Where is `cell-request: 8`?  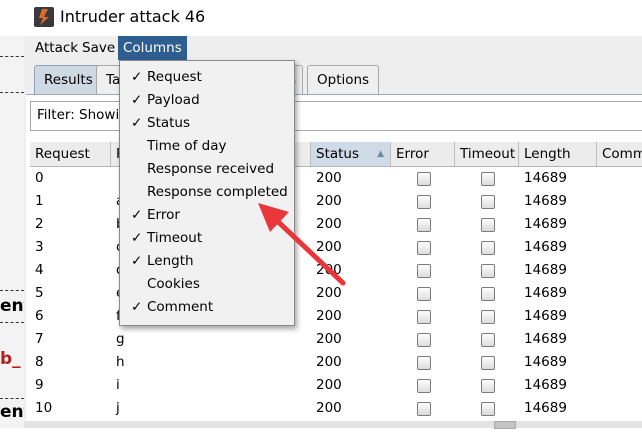
cell-request: 8 is located at coordinates (39, 362).